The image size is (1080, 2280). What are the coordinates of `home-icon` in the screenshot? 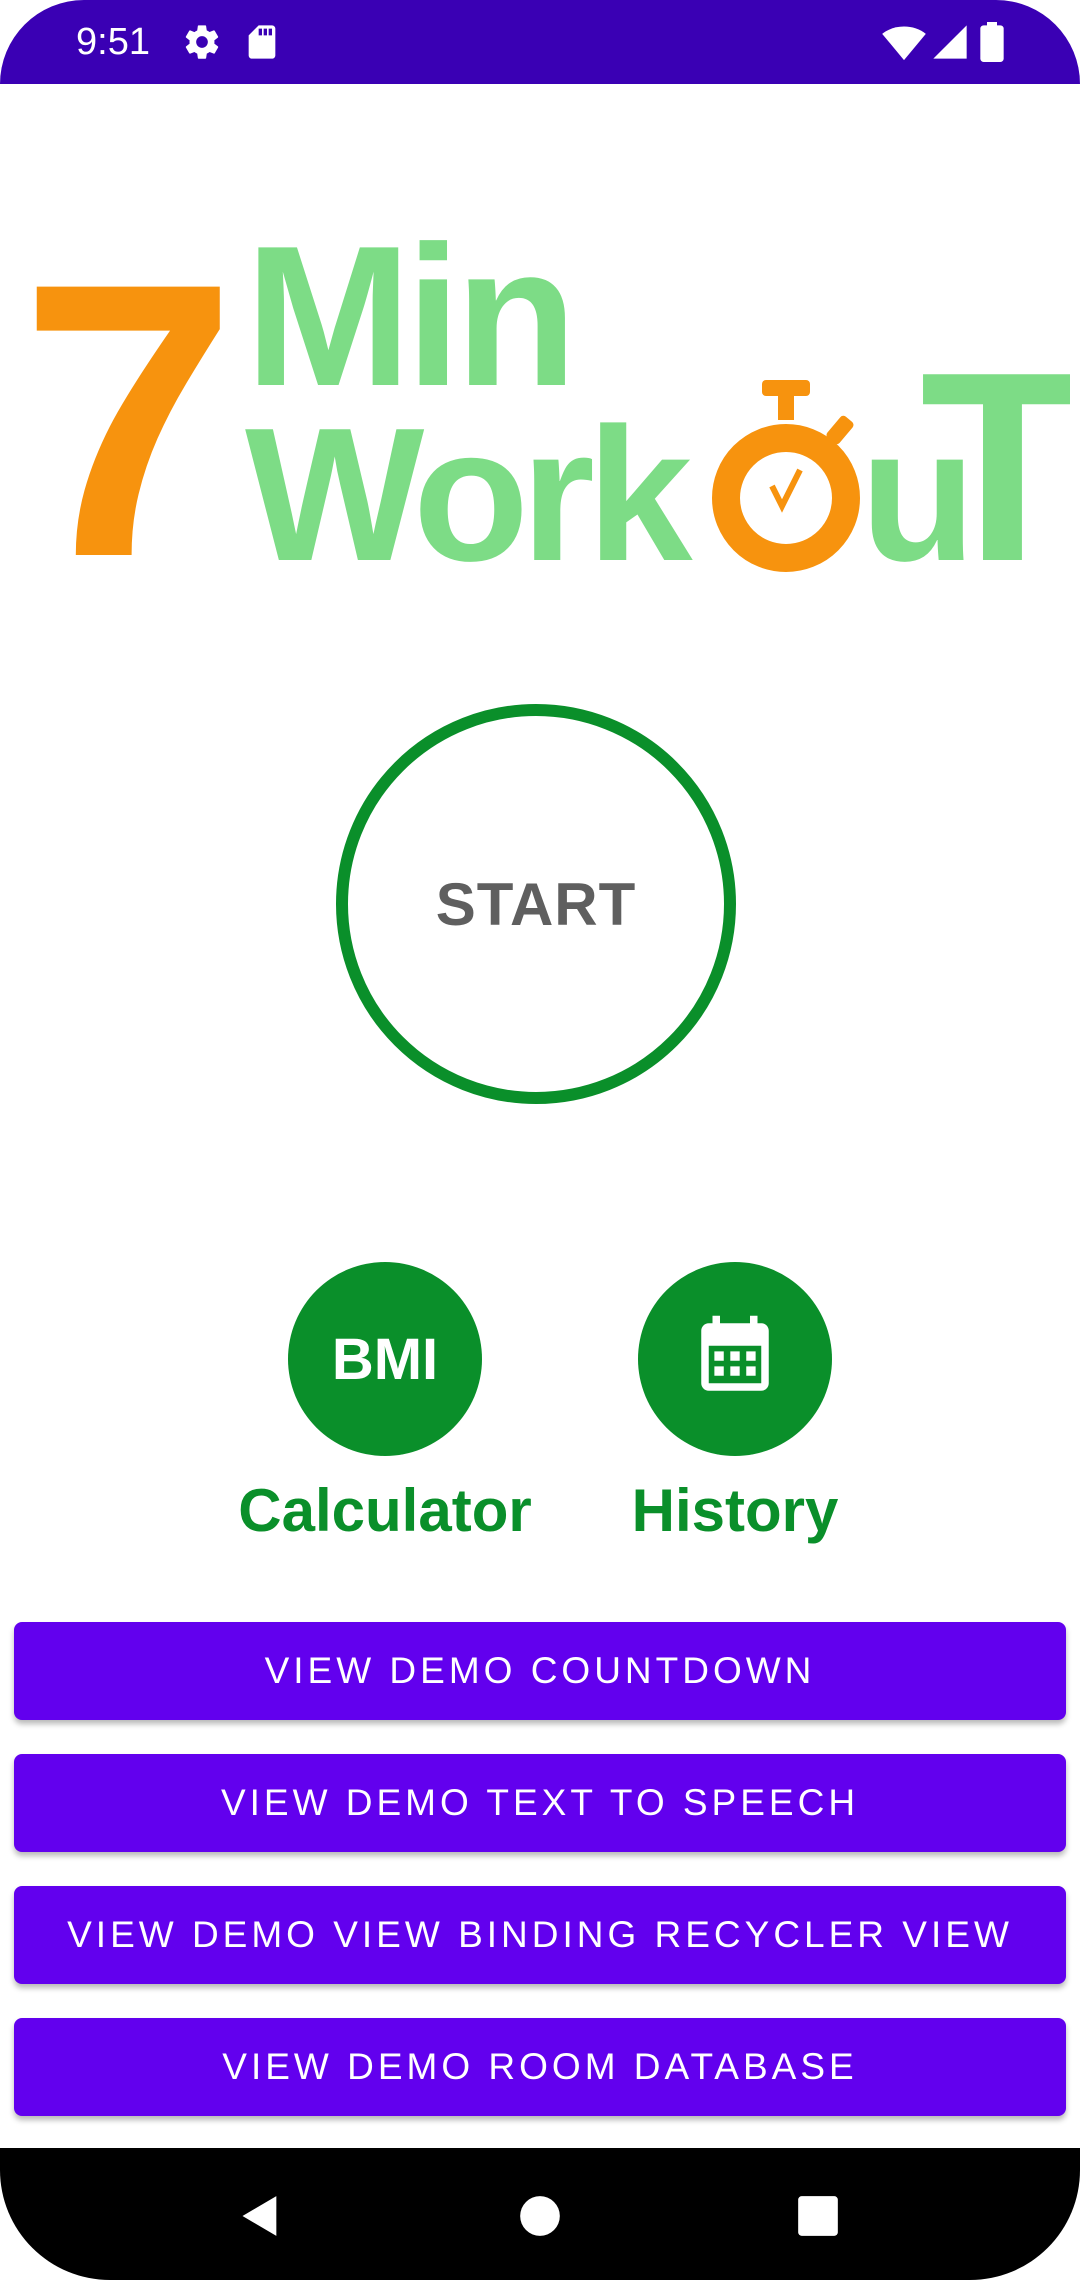 It's located at (540, 2216).